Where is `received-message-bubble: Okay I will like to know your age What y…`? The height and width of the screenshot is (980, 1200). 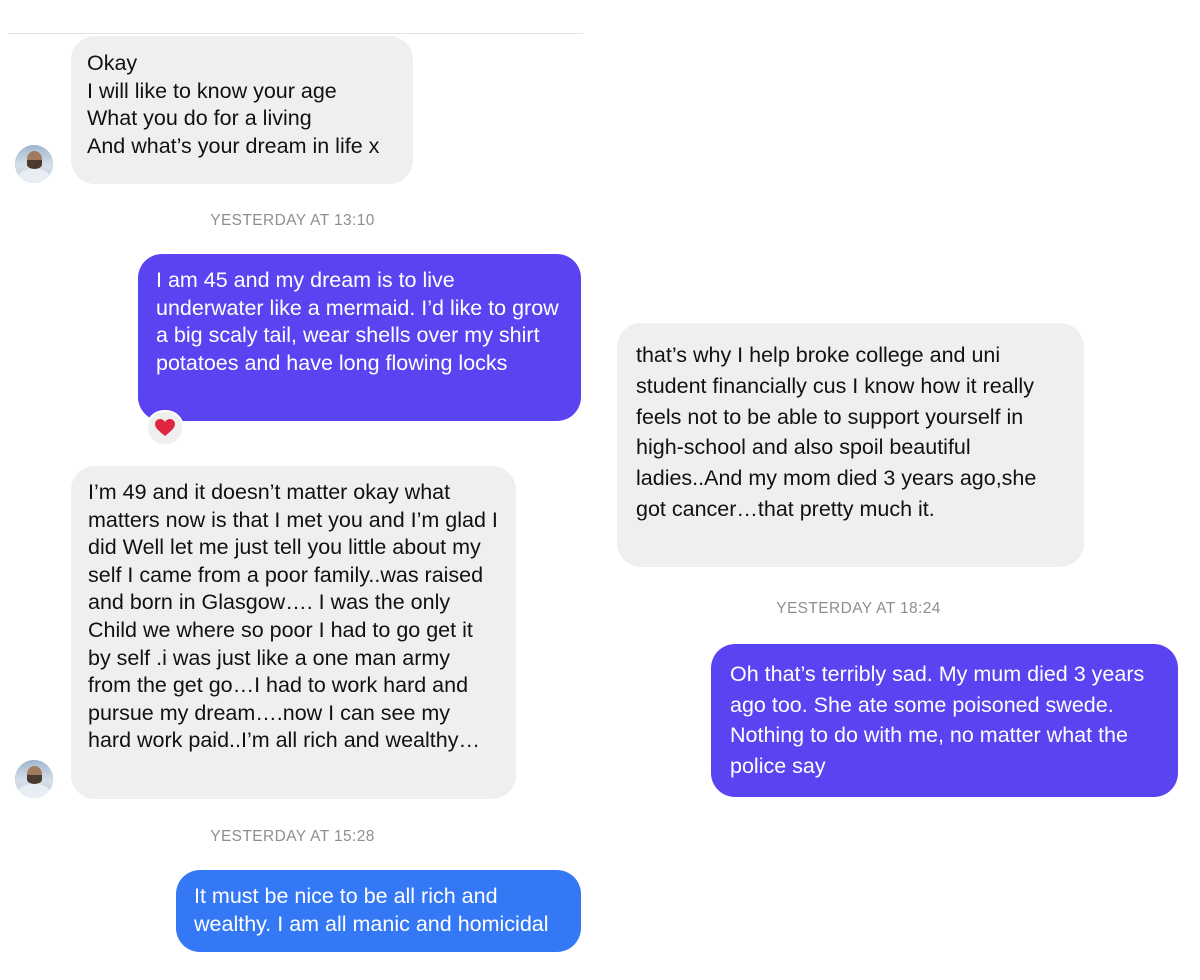
received-message-bubble: Okay I will like to know your age What y… is located at coordinates (242, 110).